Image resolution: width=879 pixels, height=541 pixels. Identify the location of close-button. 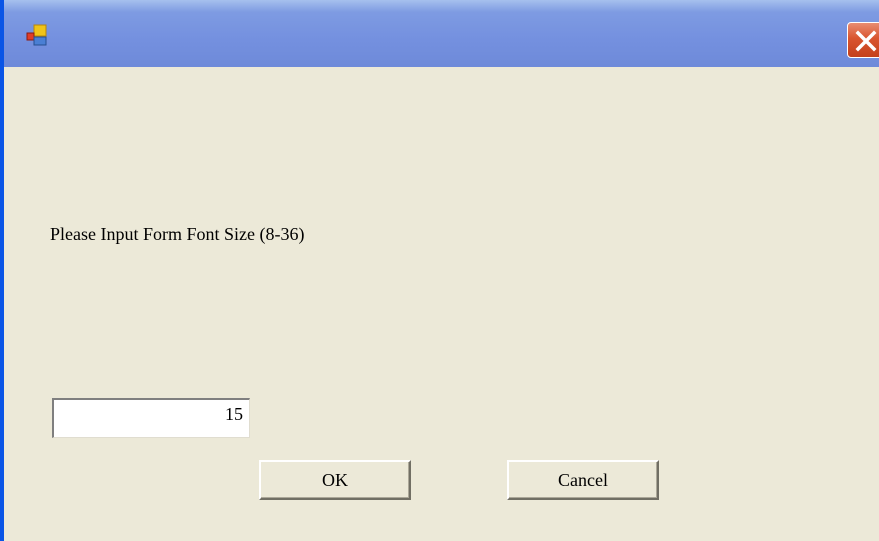
(863, 40).